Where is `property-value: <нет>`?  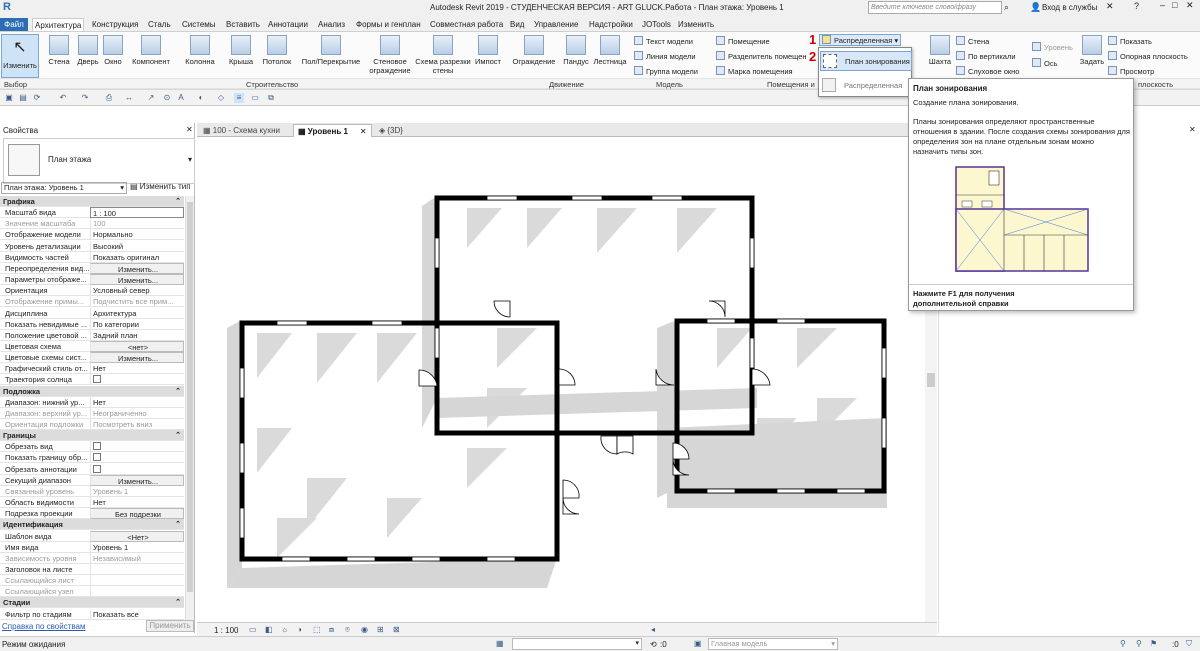
property-value: <нет> is located at coordinates (137, 346).